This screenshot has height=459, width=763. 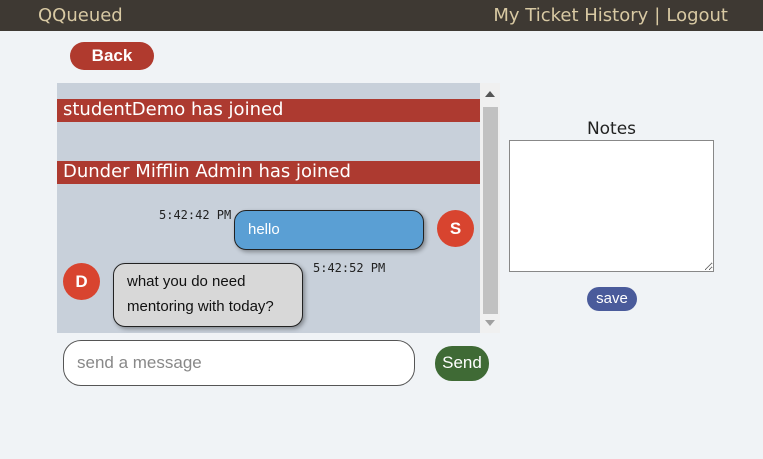 I want to click on message-input, so click(x=239, y=363).